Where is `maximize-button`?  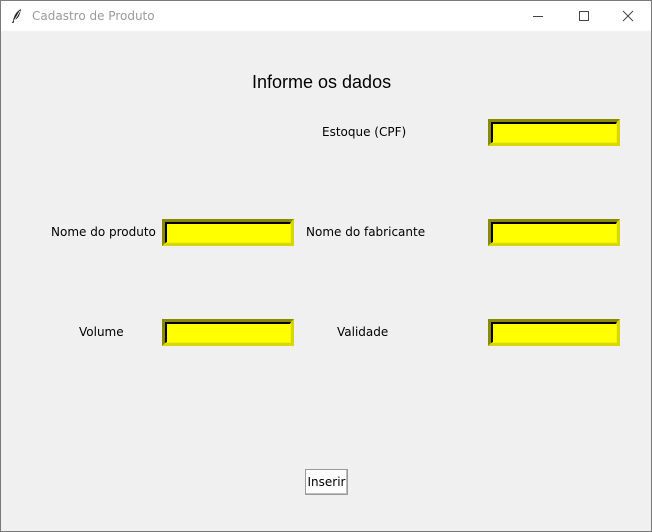
maximize-button is located at coordinates (584, 16).